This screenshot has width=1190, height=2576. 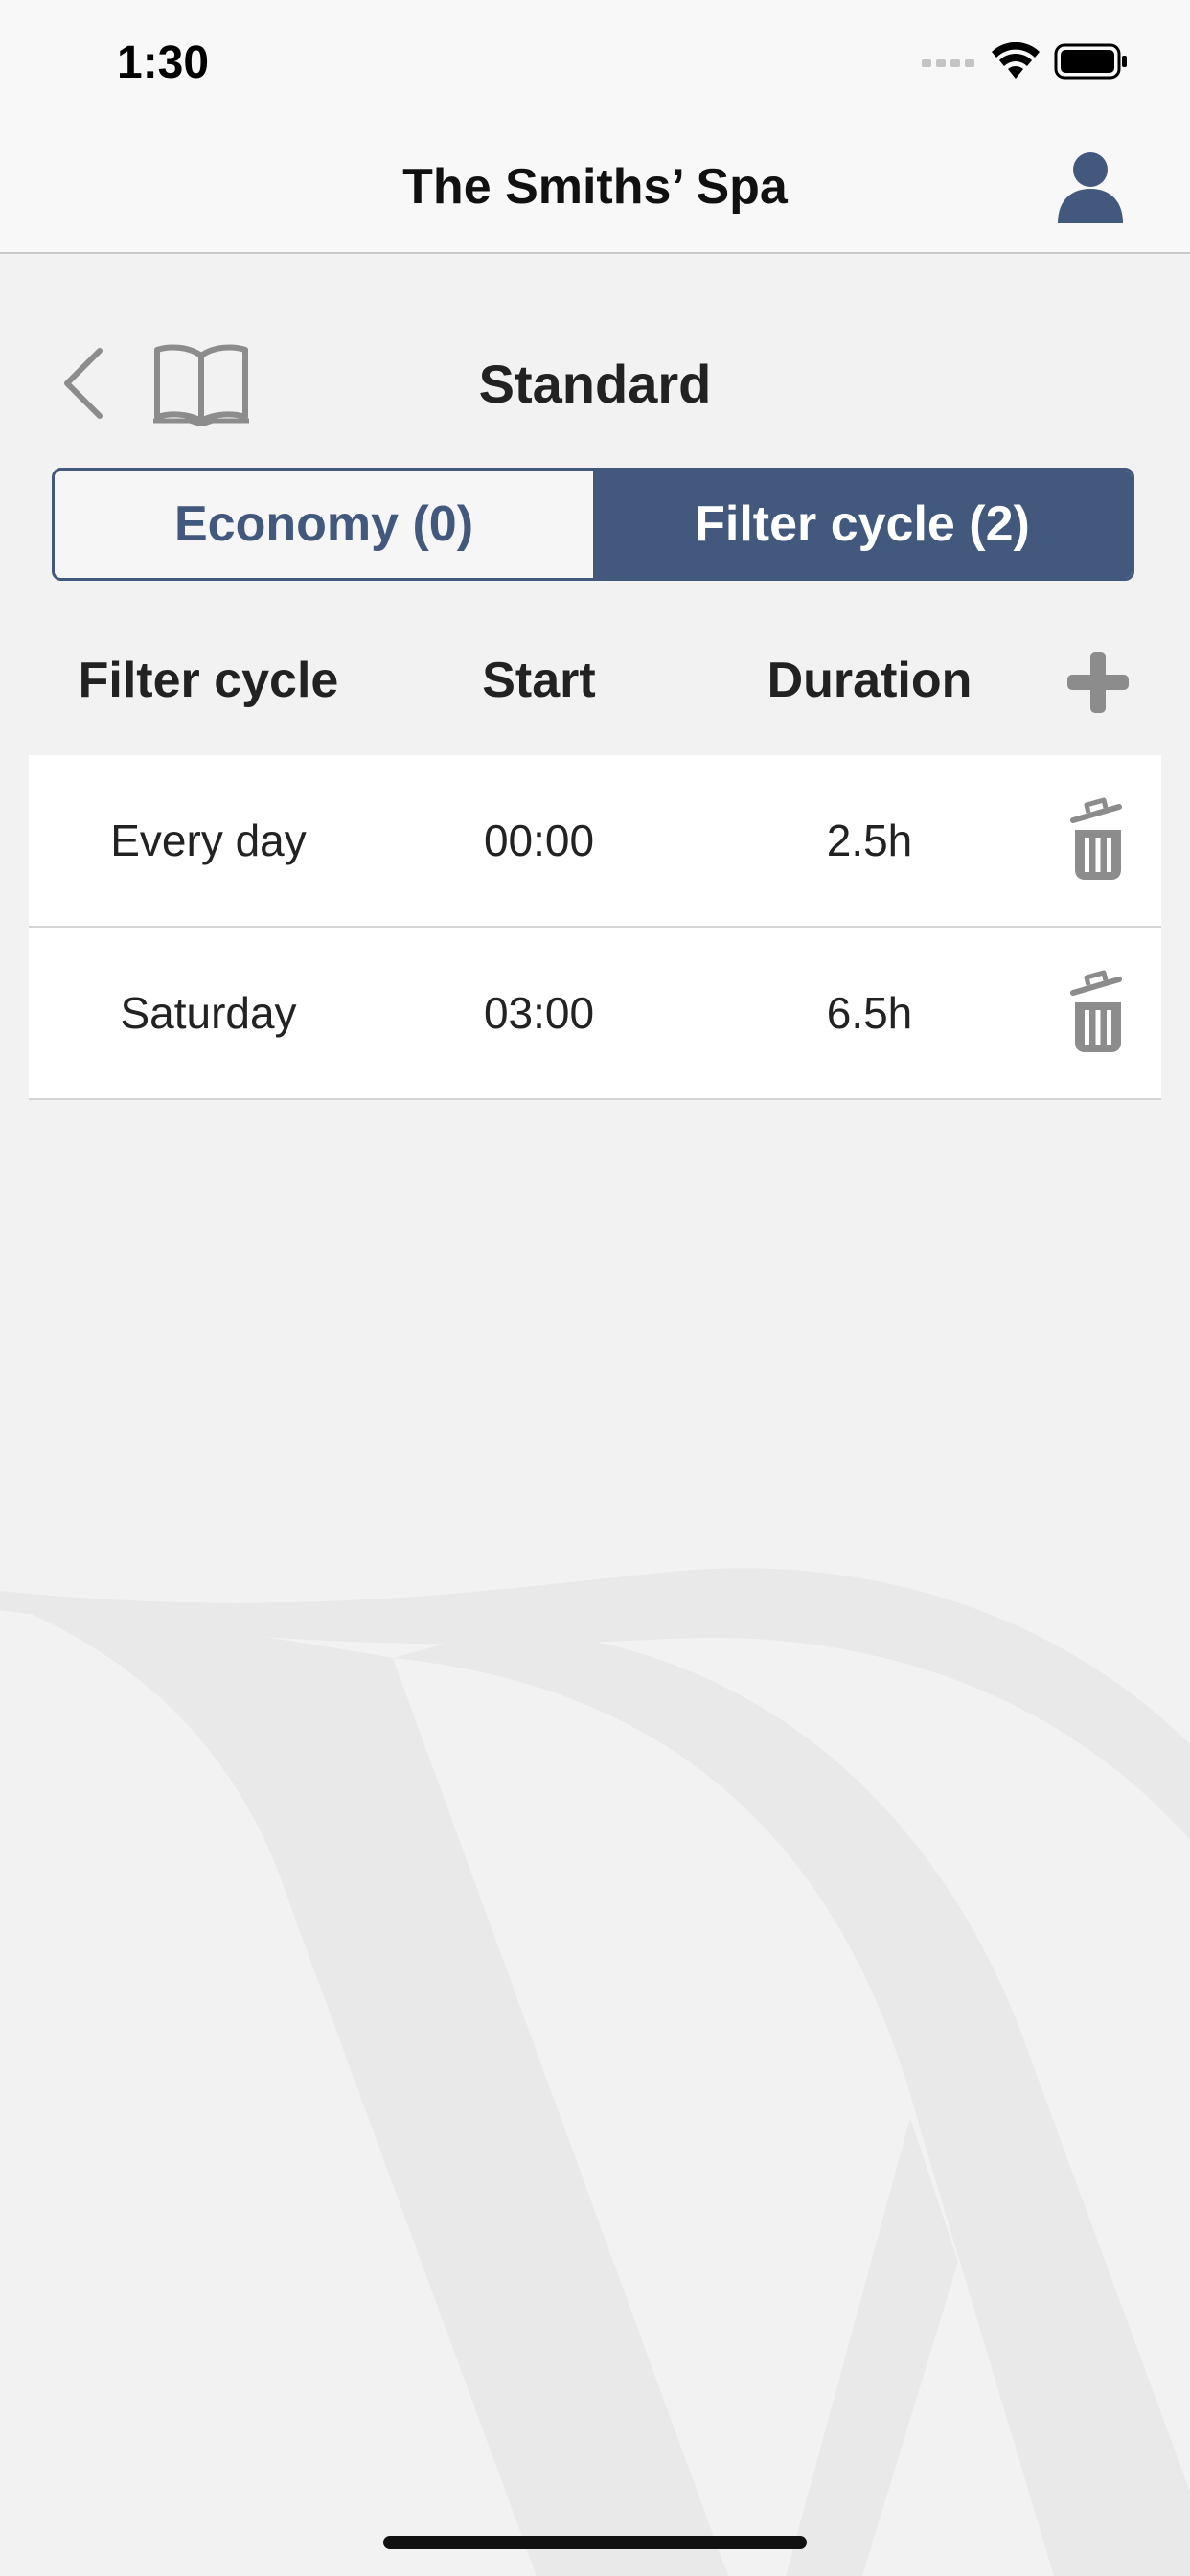 What do you see at coordinates (595, 2542) in the screenshot?
I see `home-indicator` at bounding box center [595, 2542].